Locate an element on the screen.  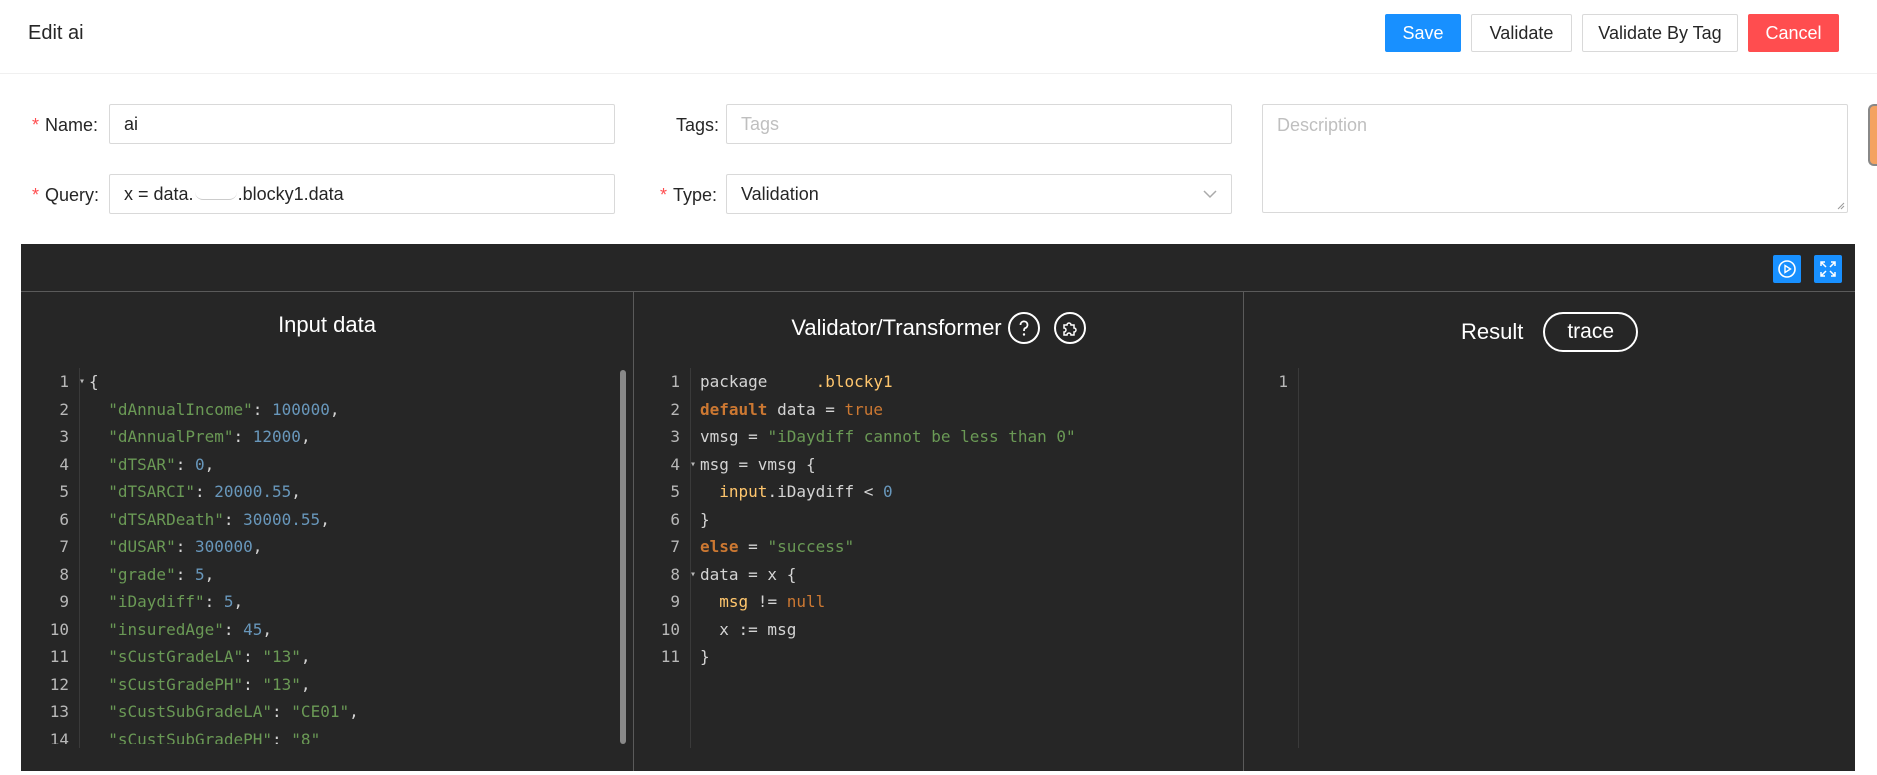
code-line: 13 "sCustSubGradeLA": "CE01", is located at coordinates (321, 712).